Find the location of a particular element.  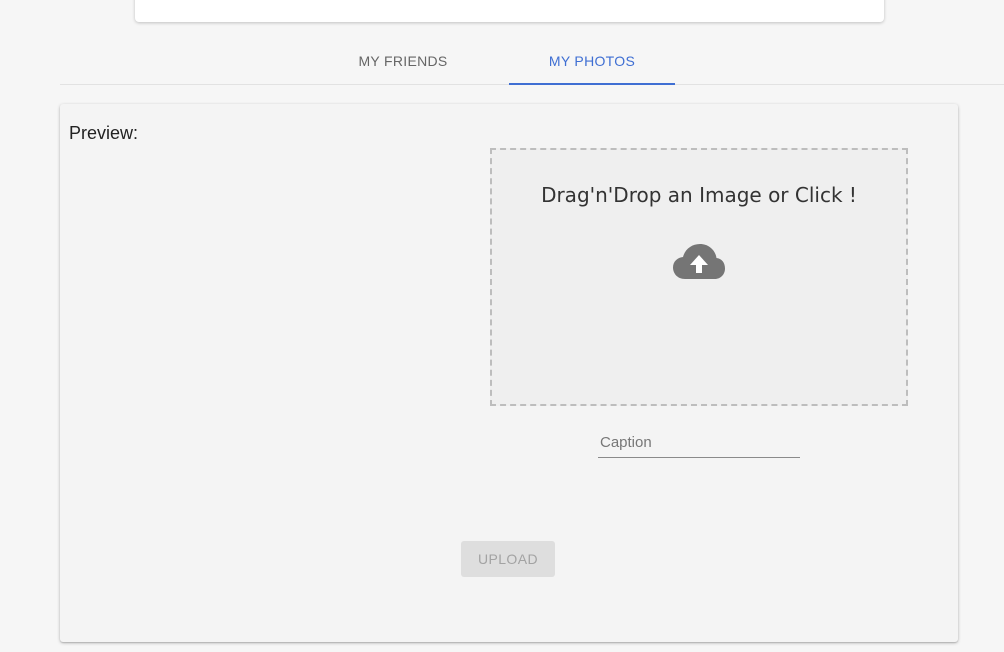

caption-input is located at coordinates (699, 442).